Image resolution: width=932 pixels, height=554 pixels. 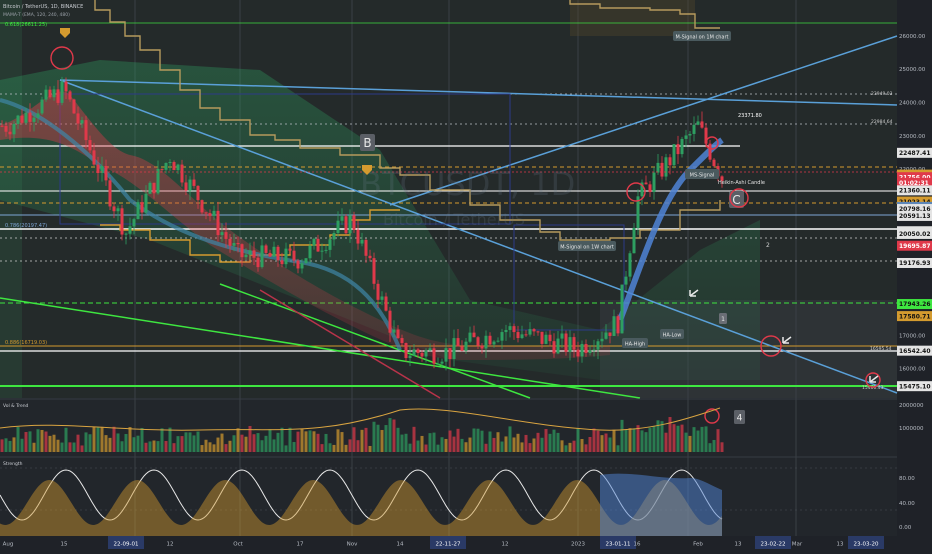 I want to click on price-label: 19176.93, so click(x=915, y=263).